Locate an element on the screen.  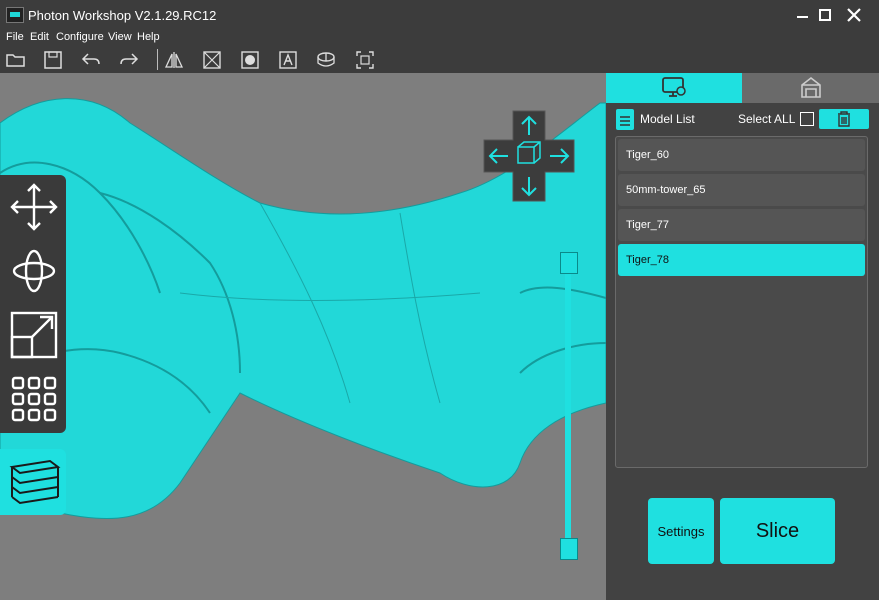
list-item: Tiger_77 is located at coordinates (741, 225).